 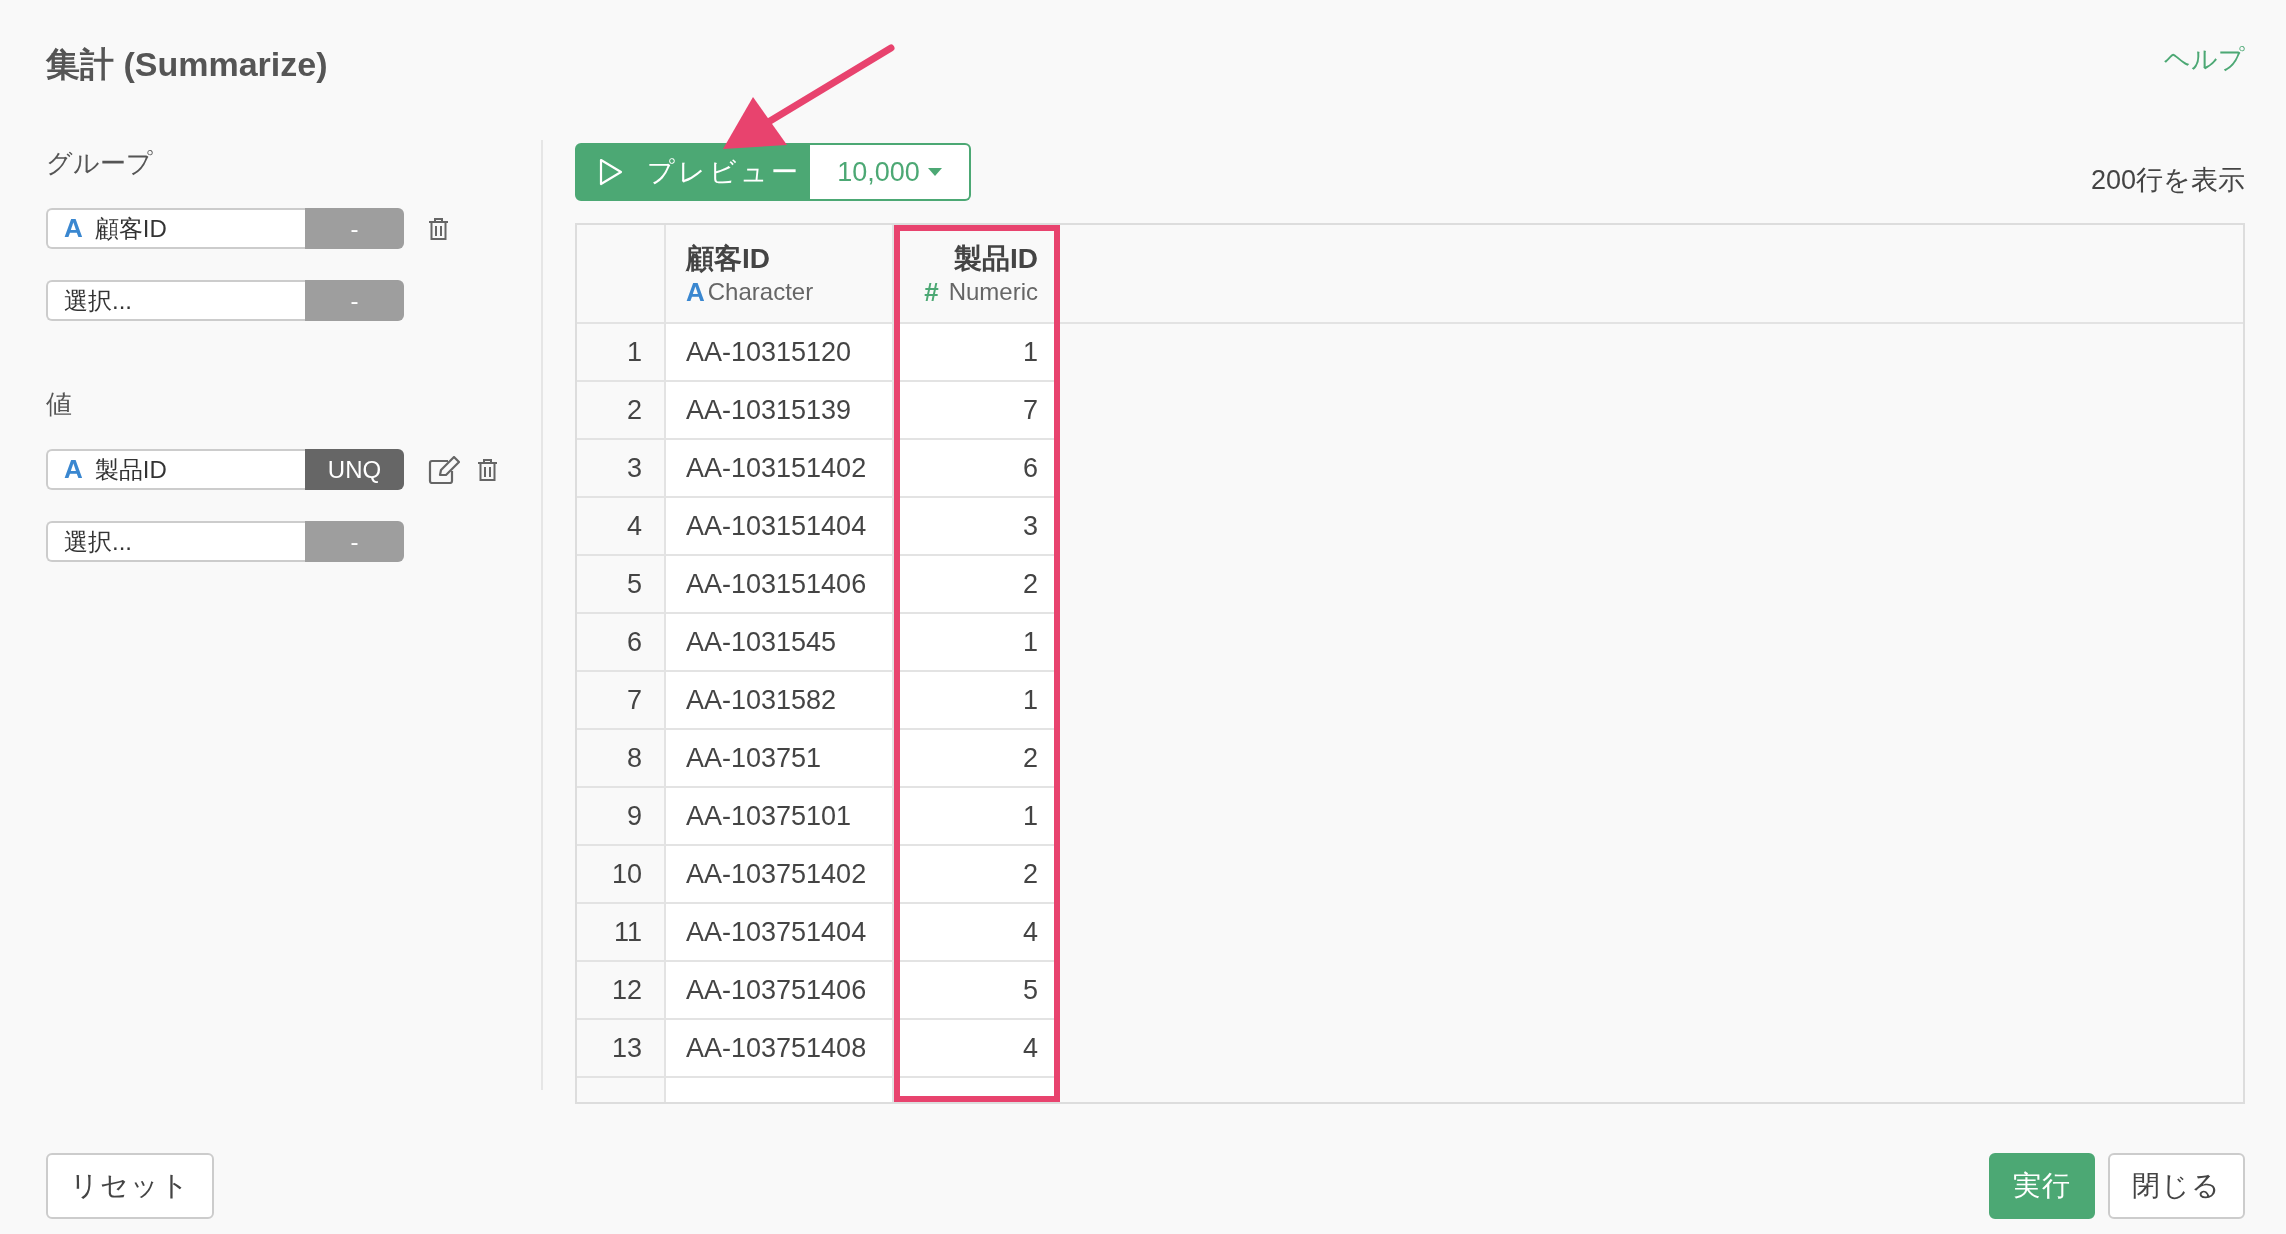 What do you see at coordinates (976, 527) in the screenshot?
I see `table-cell: 3` at bounding box center [976, 527].